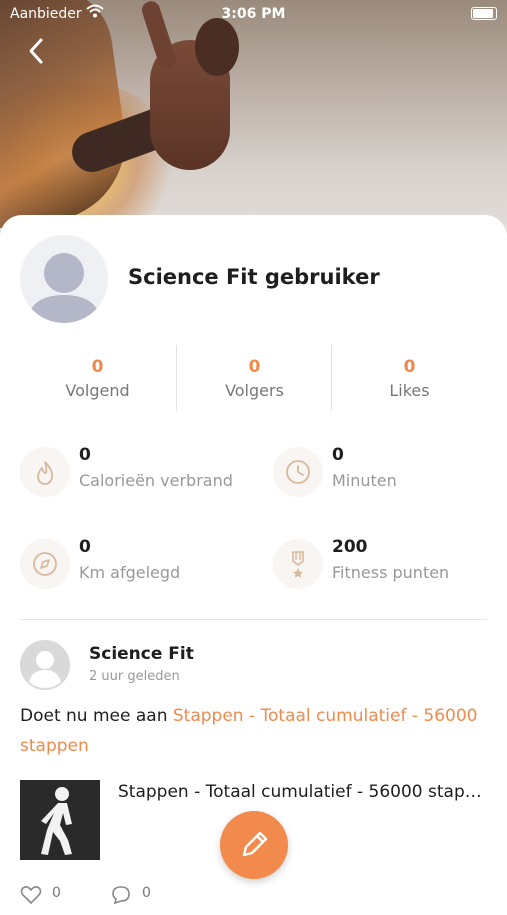 The height and width of the screenshot is (915, 507). I want to click on following-count: 0, so click(97, 367).